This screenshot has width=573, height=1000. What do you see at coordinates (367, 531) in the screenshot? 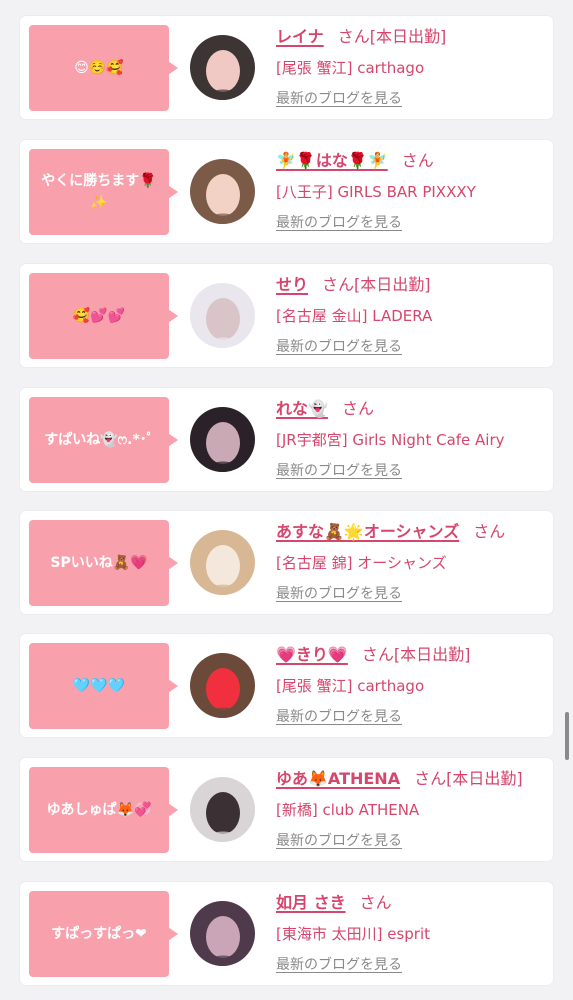
I see `cast-name-link: あすな🧸🌟オーシャンズ` at bounding box center [367, 531].